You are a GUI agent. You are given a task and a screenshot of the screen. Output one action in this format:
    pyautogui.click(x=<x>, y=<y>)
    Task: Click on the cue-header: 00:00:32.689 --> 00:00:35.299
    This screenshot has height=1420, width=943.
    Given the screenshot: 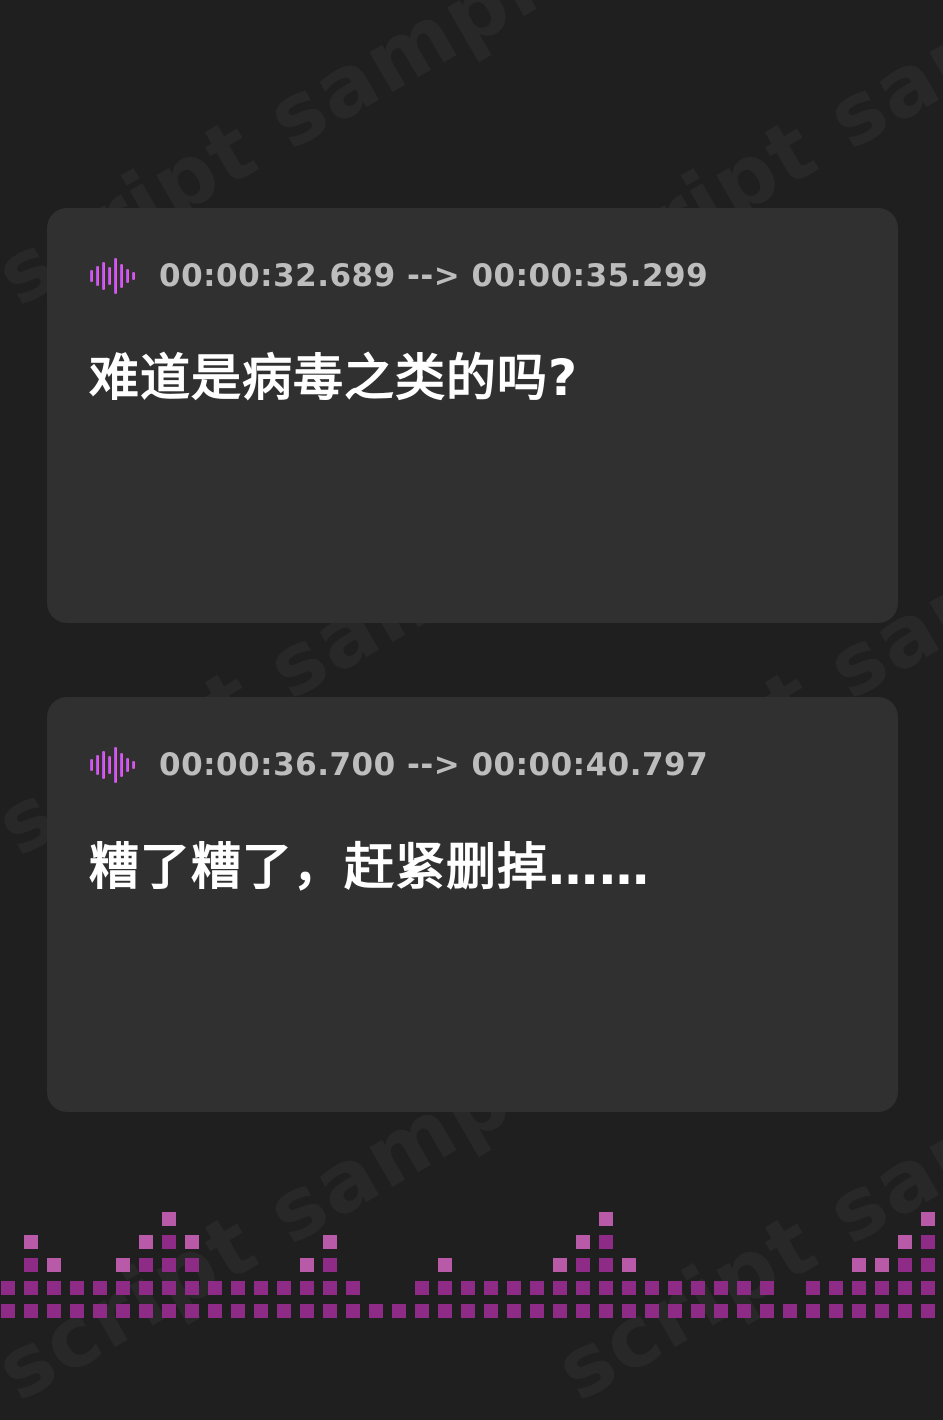 What is the action you would take?
    pyautogui.click(x=398, y=276)
    